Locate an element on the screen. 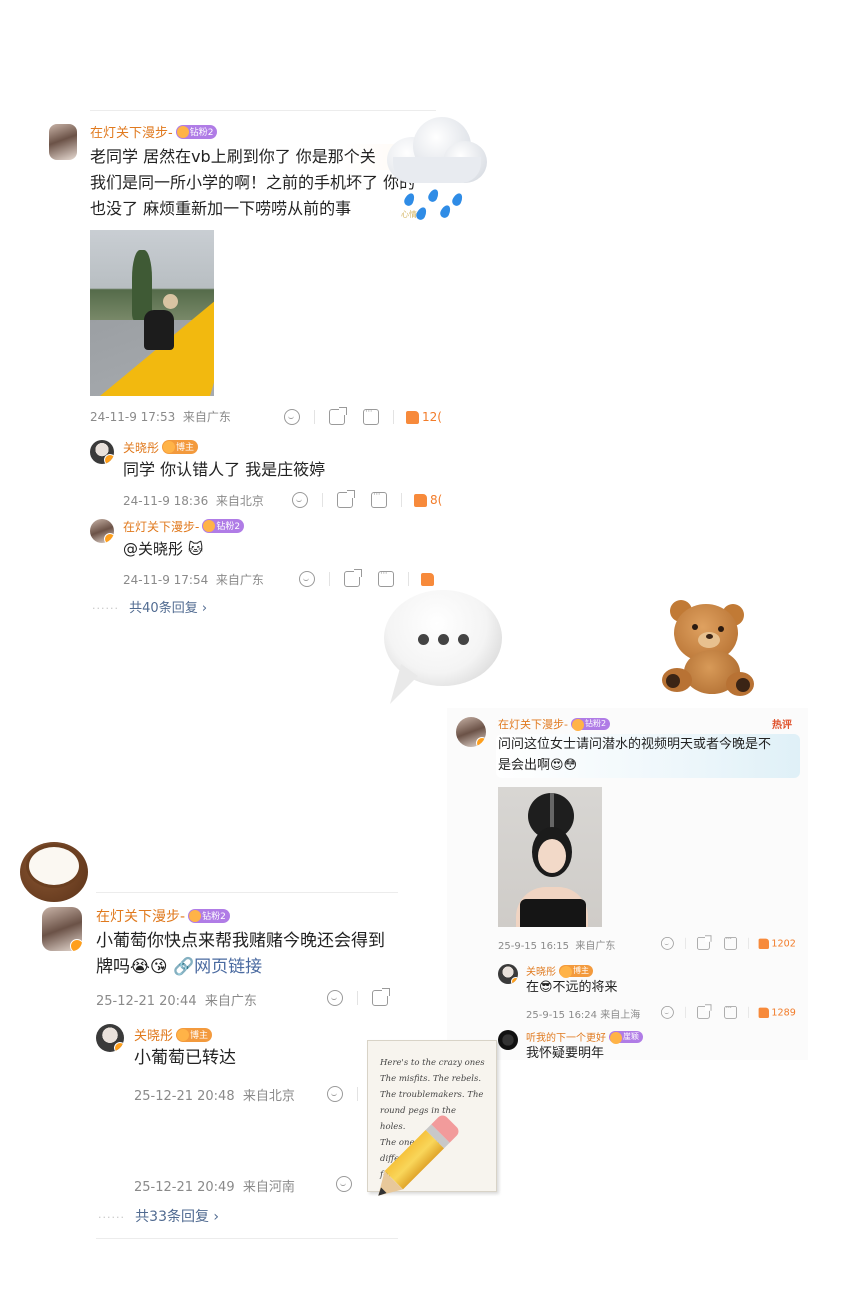  like-button is located at coordinates (427, 579).